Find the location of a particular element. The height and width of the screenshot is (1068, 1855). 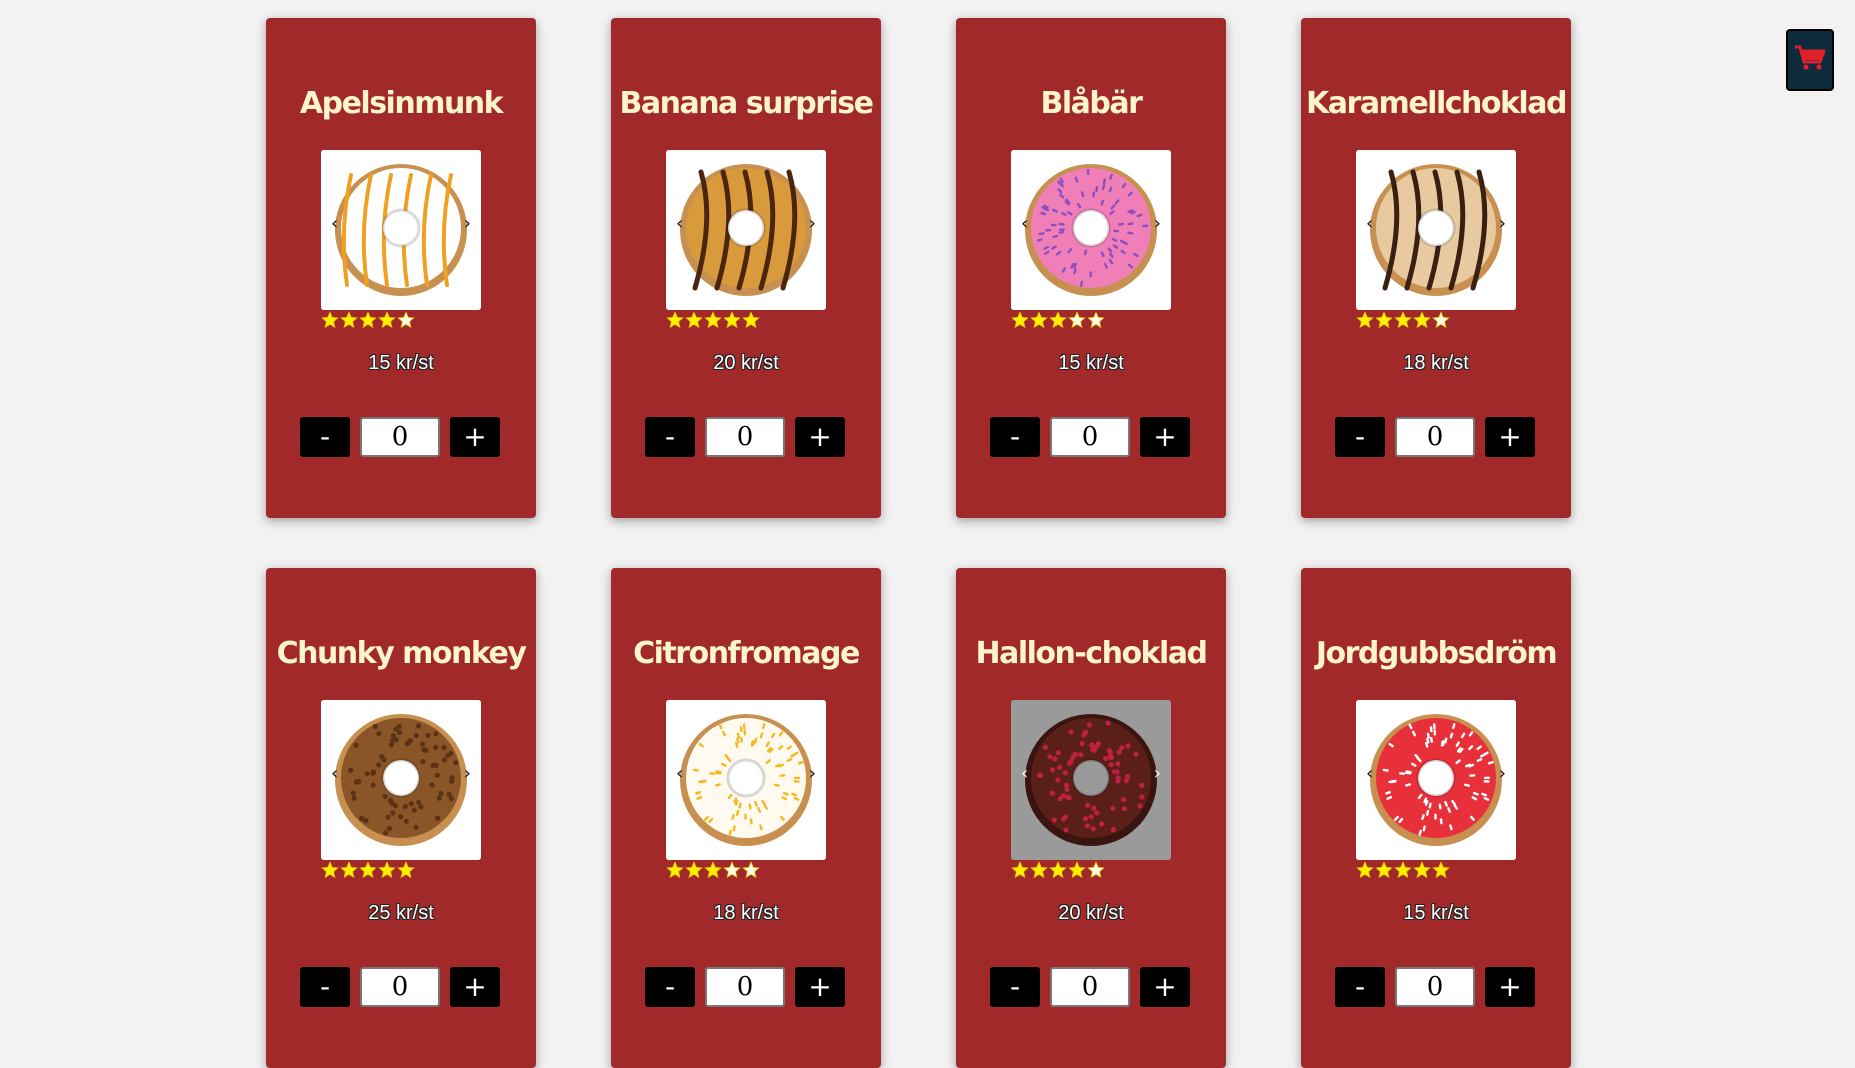

product-title: Citronfromage is located at coordinates (746, 653).